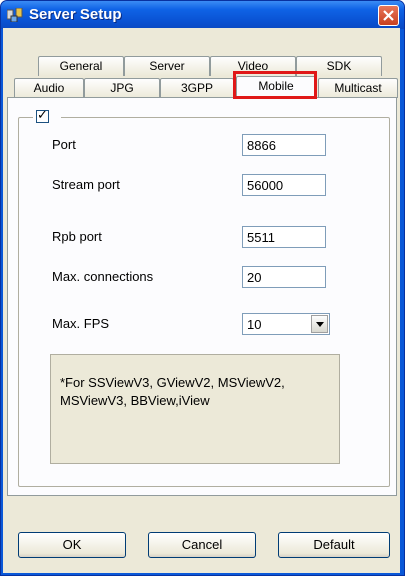 This screenshot has height=578, width=409. Describe the element at coordinates (284, 277) in the screenshot. I see `max-connections-input: 20` at that location.